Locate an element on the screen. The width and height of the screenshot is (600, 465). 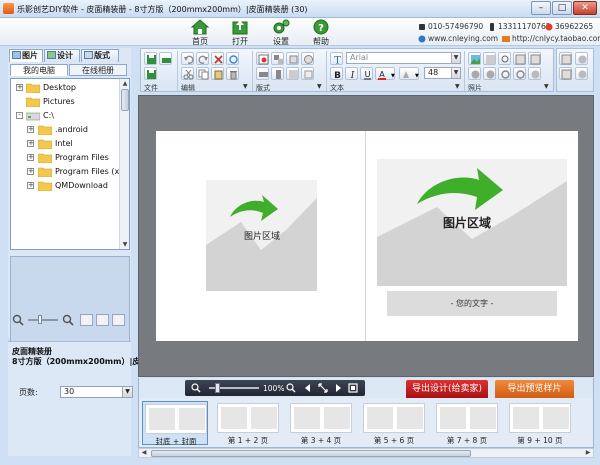
thumbnail-size-knob is located at coordinates (40, 319).